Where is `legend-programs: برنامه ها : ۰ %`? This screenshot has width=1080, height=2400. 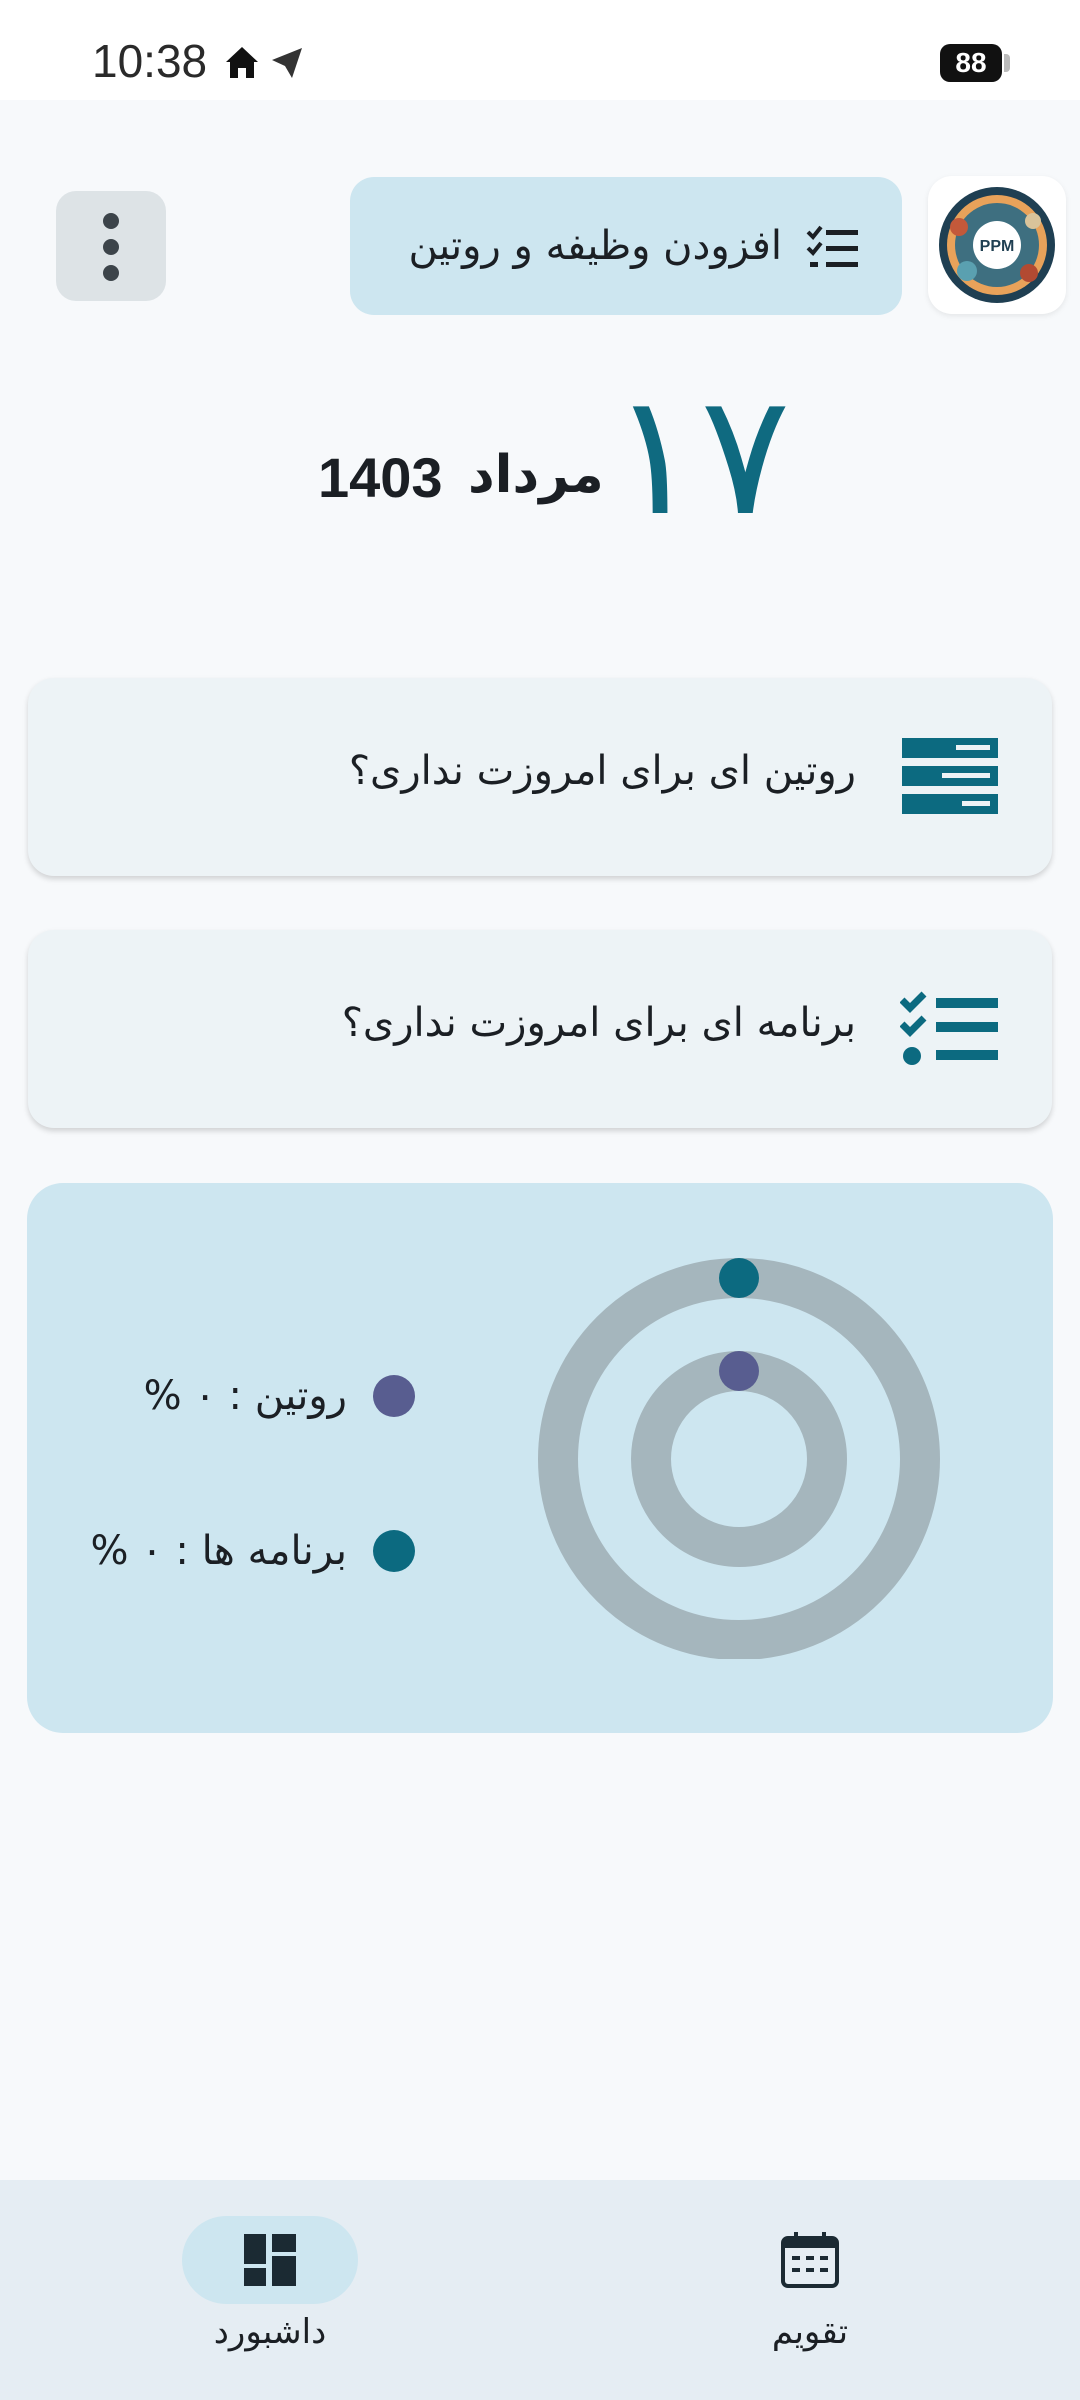
legend-programs: برنامه ها : ۰ % is located at coordinates (252, 1551).